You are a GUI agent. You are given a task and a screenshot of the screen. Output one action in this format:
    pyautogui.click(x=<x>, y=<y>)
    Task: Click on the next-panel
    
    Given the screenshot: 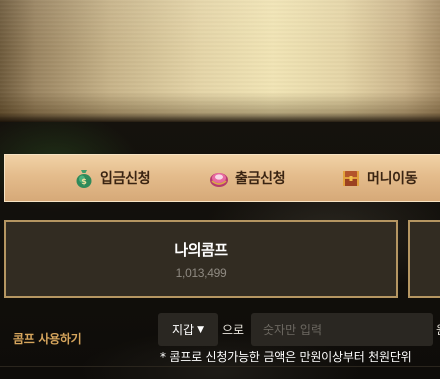 What is the action you would take?
    pyautogui.click(x=424, y=259)
    